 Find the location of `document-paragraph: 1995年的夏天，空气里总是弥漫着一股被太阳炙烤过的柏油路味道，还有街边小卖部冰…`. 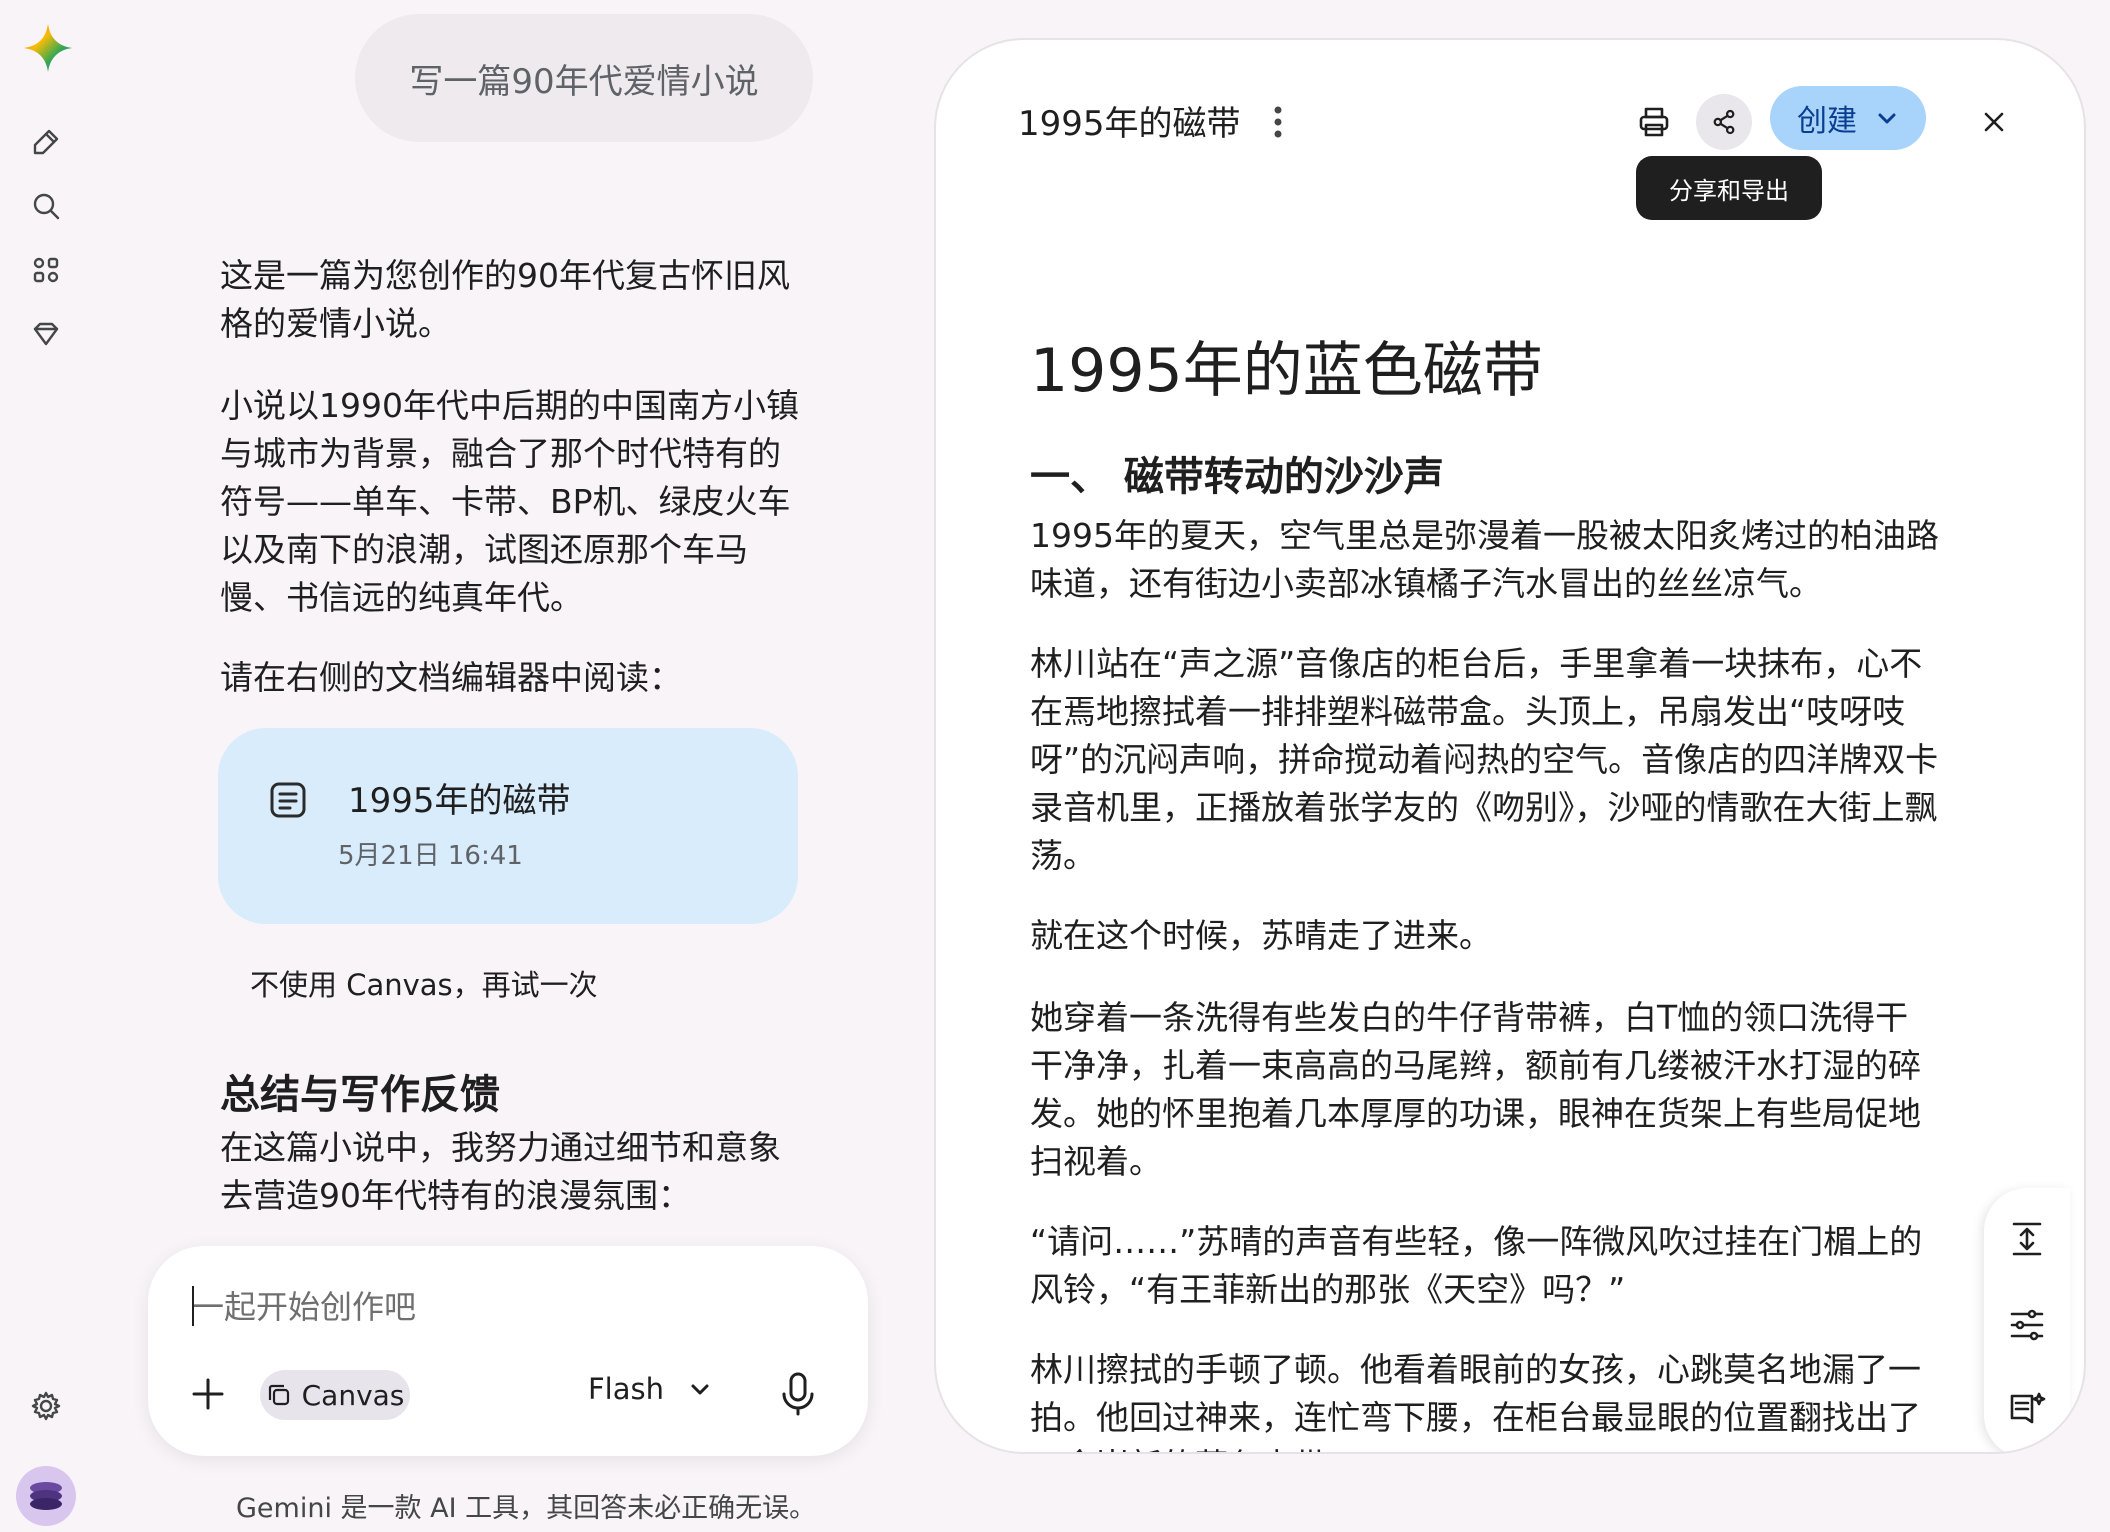

document-paragraph: 1995年的夏天，空气里总是弥漫着一股被太阳炙烤过的柏油路味道，还有街边小卖部冰… is located at coordinates (1485, 560).